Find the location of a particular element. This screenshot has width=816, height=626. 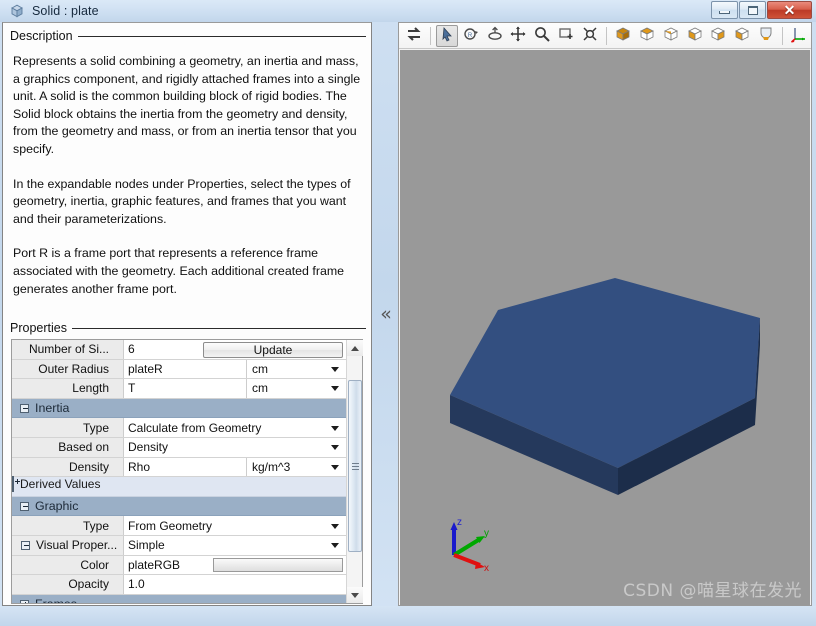

property-label-text: Based on is located at coordinates (83, 447).